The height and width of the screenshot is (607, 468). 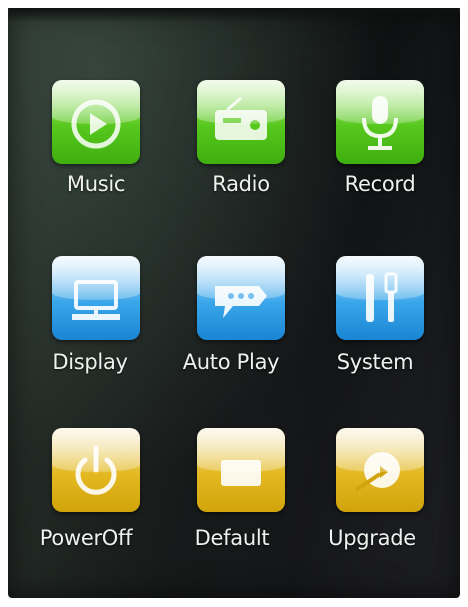 What do you see at coordinates (375, 362) in the screenshot?
I see `system-label: System` at bounding box center [375, 362].